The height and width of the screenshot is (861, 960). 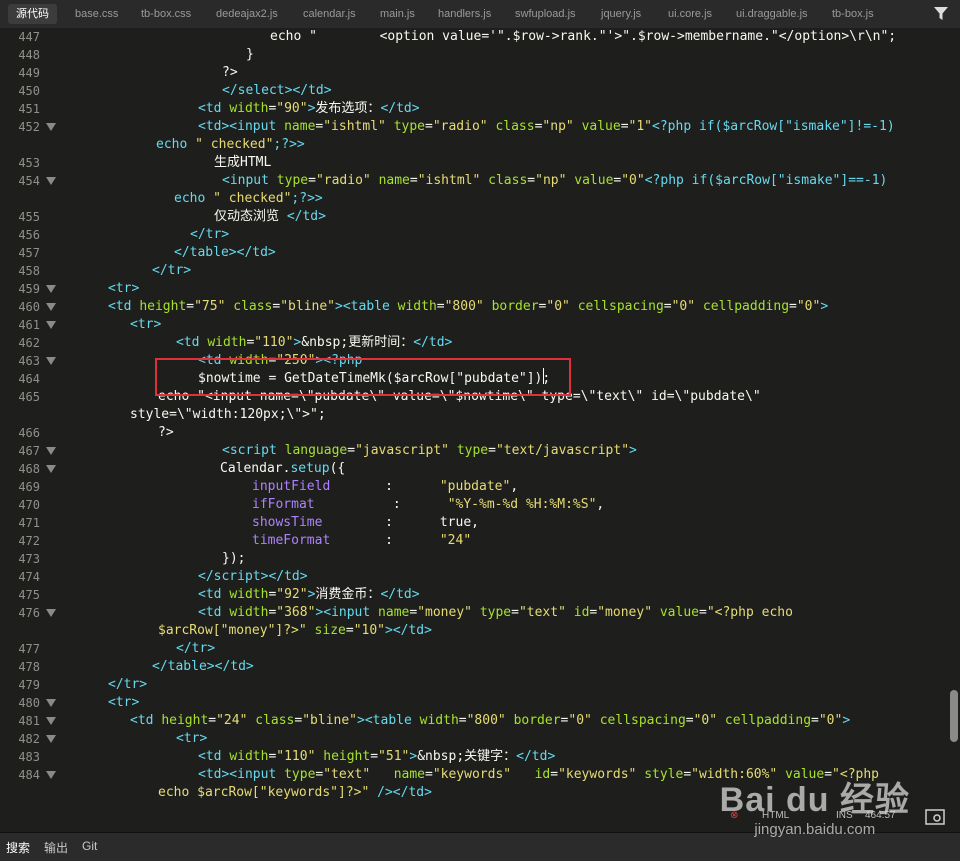 What do you see at coordinates (29, 721) in the screenshot?
I see `line-number: 481` at bounding box center [29, 721].